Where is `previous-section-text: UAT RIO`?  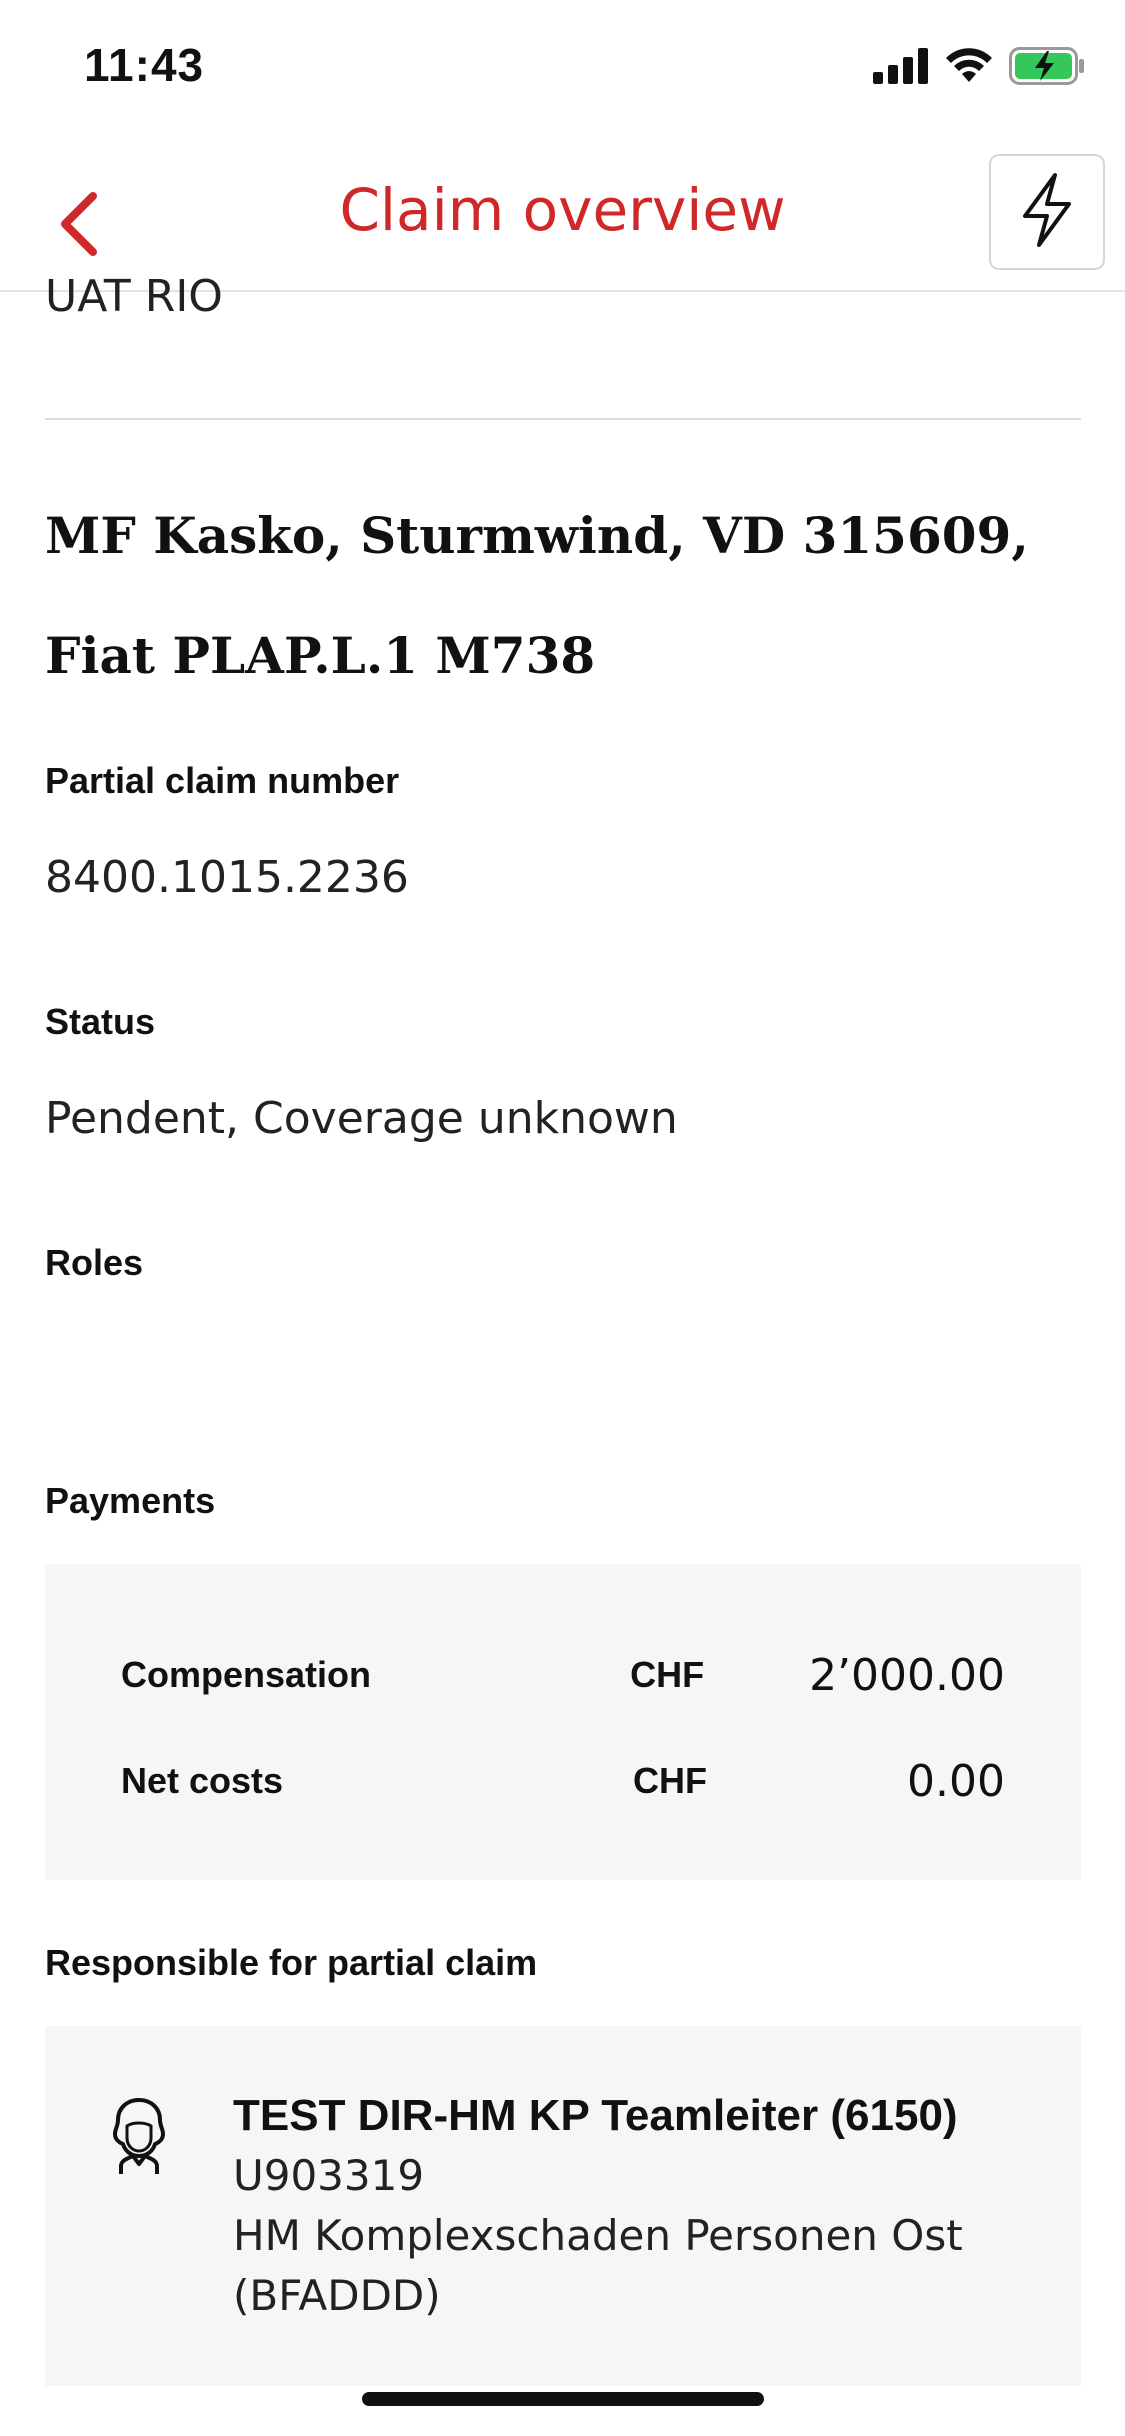
previous-section-text: UAT RIO is located at coordinates (134, 297).